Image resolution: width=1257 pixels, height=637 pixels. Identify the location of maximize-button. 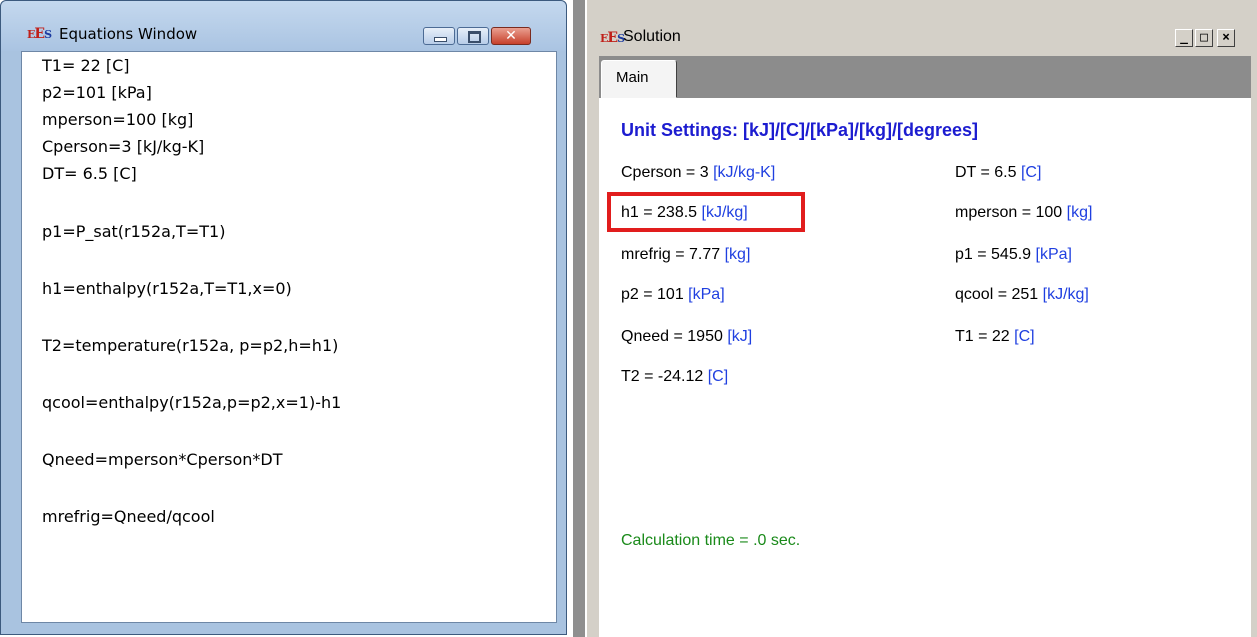
(473, 36).